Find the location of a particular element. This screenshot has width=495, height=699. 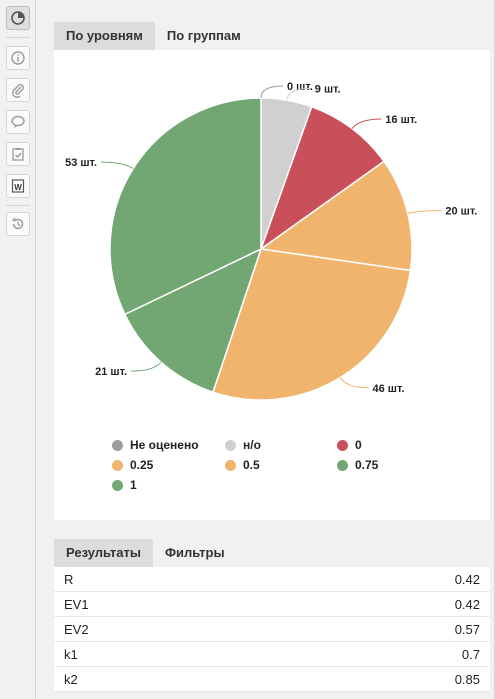

metric-name: R is located at coordinates (69, 579).